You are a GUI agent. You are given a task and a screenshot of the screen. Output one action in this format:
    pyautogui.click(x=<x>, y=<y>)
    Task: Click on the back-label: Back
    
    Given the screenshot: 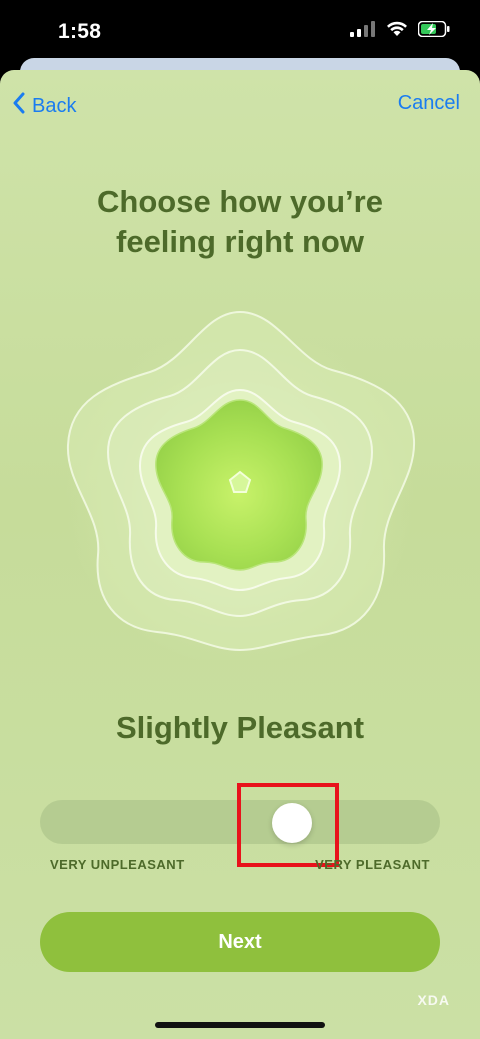 What is the action you would take?
    pyautogui.click(x=54, y=105)
    